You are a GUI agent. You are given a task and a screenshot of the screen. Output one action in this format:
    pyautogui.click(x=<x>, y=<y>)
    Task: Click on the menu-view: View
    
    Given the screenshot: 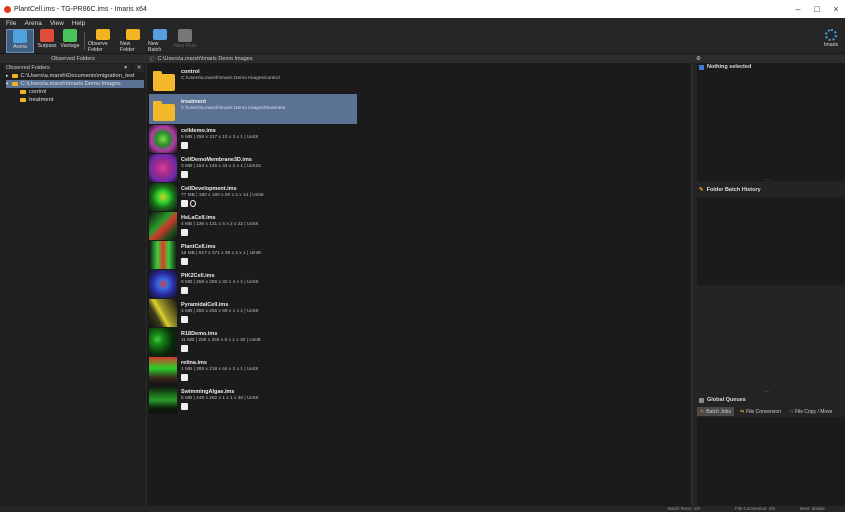 What is the action you would take?
    pyautogui.click(x=57, y=23)
    